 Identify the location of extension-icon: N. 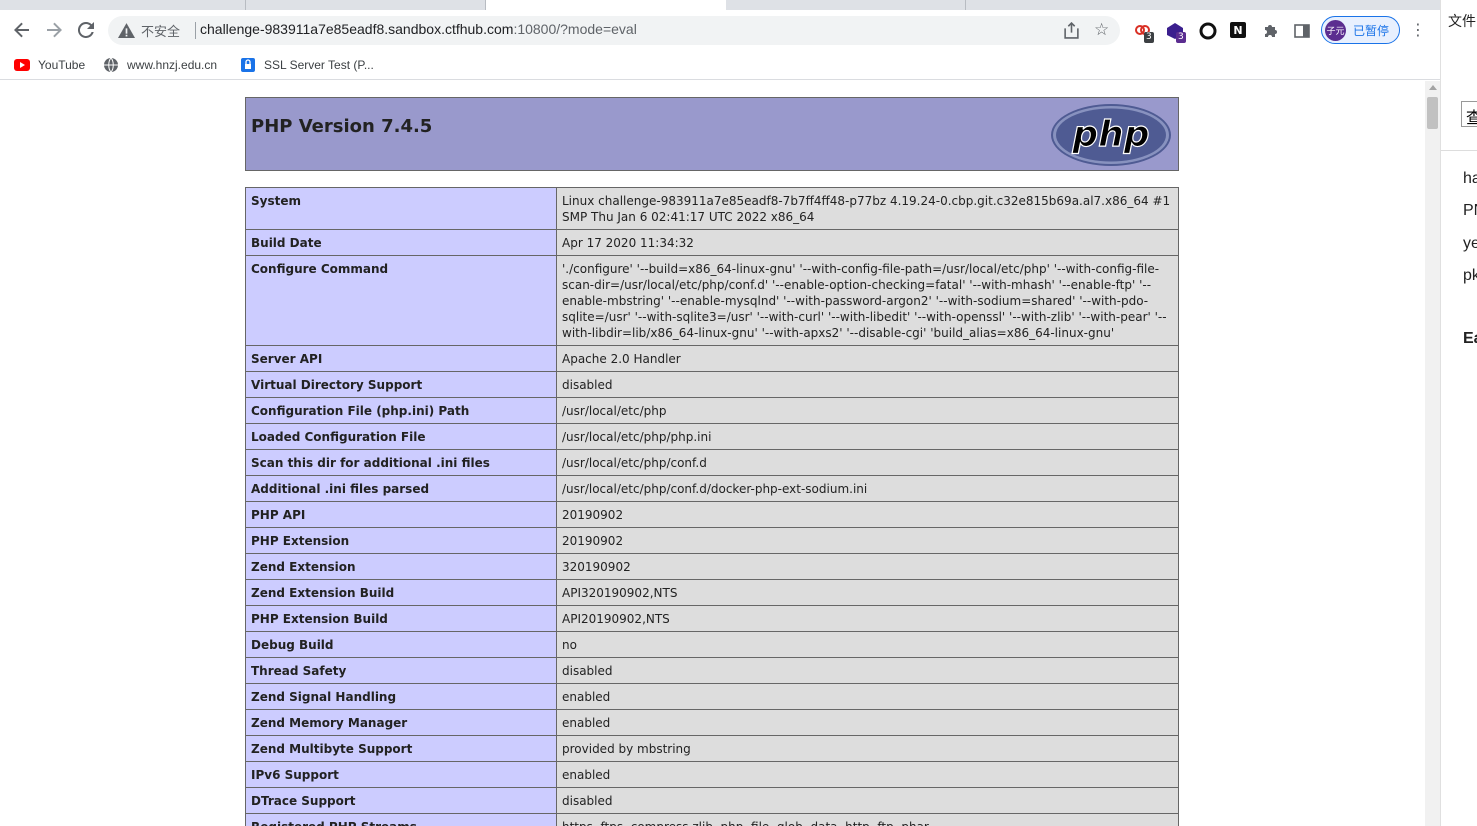
(1239, 31).